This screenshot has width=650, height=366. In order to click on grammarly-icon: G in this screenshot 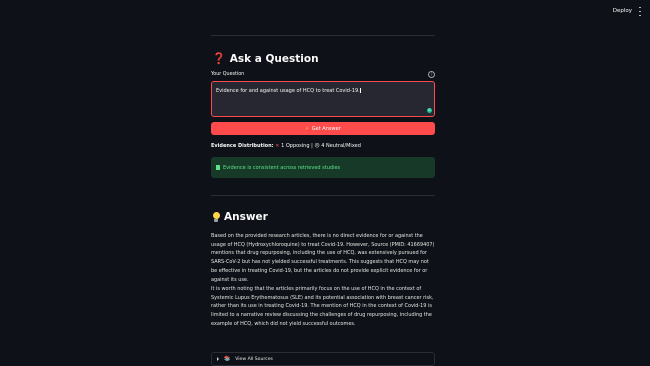, I will do `click(429, 110)`.